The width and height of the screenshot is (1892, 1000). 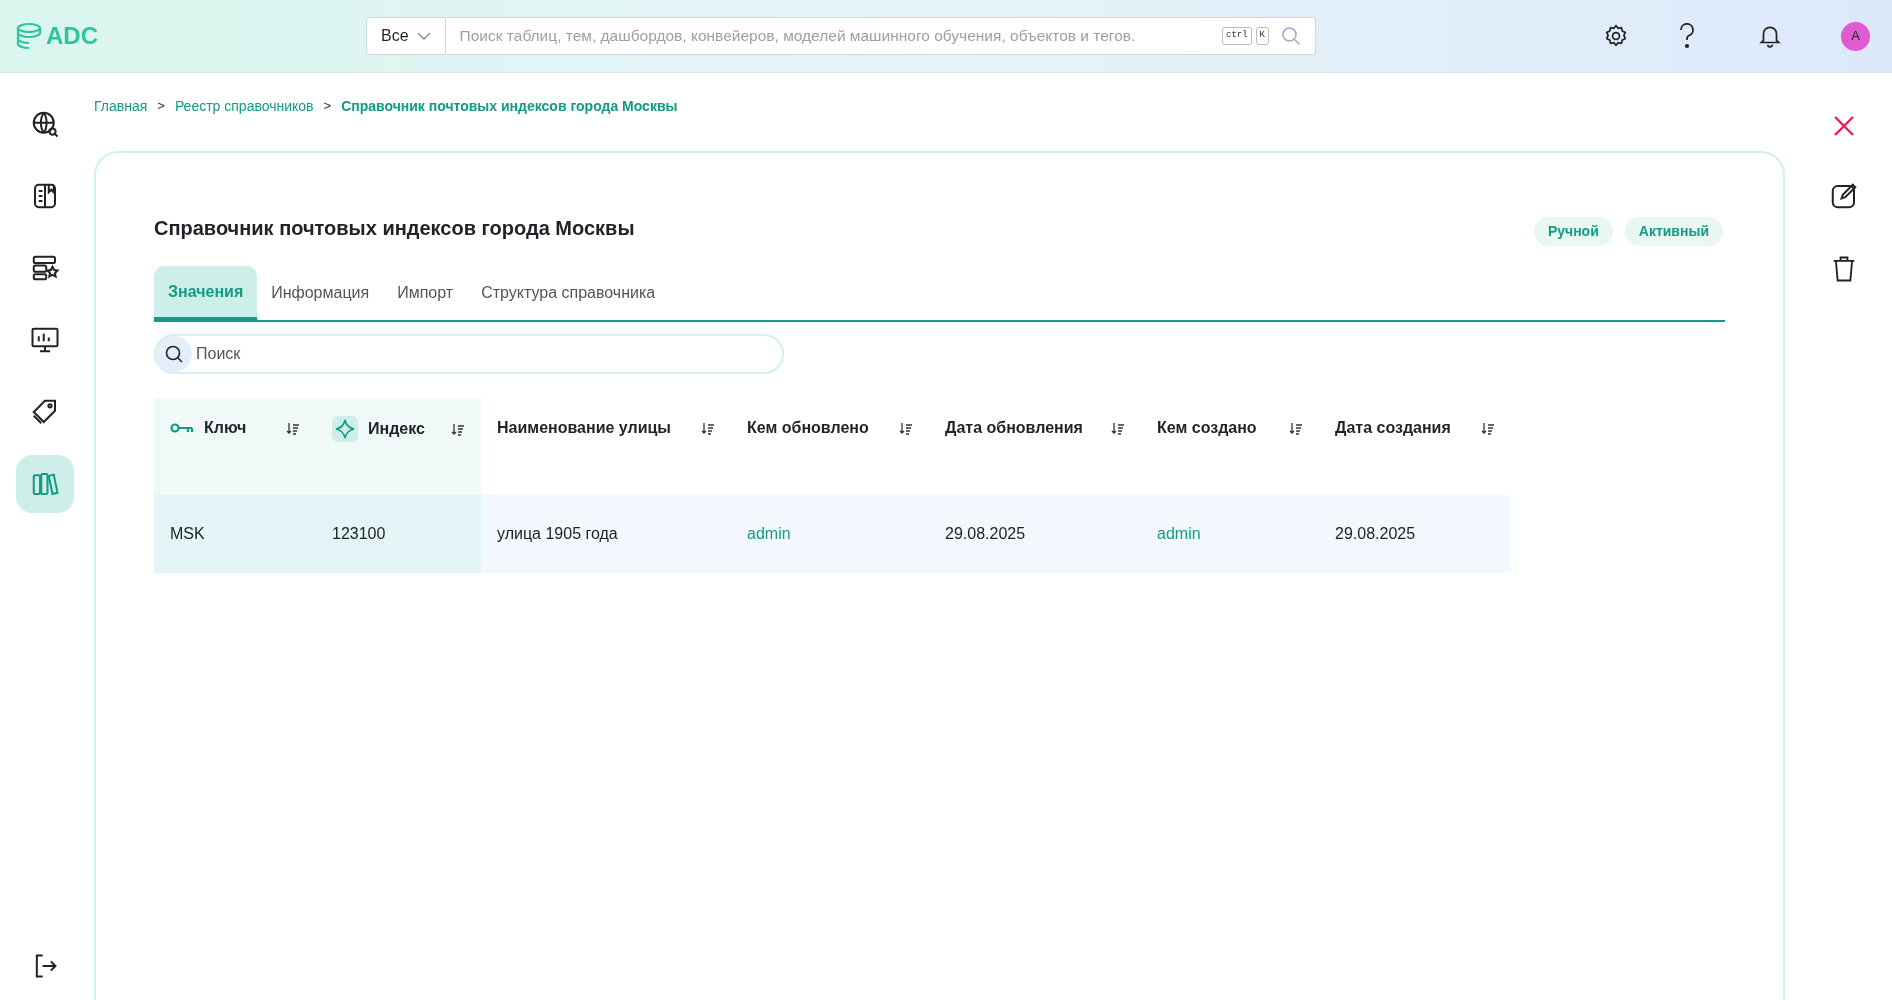 What do you see at coordinates (1844, 196) in the screenshot?
I see `edit-icon` at bounding box center [1844, 196].